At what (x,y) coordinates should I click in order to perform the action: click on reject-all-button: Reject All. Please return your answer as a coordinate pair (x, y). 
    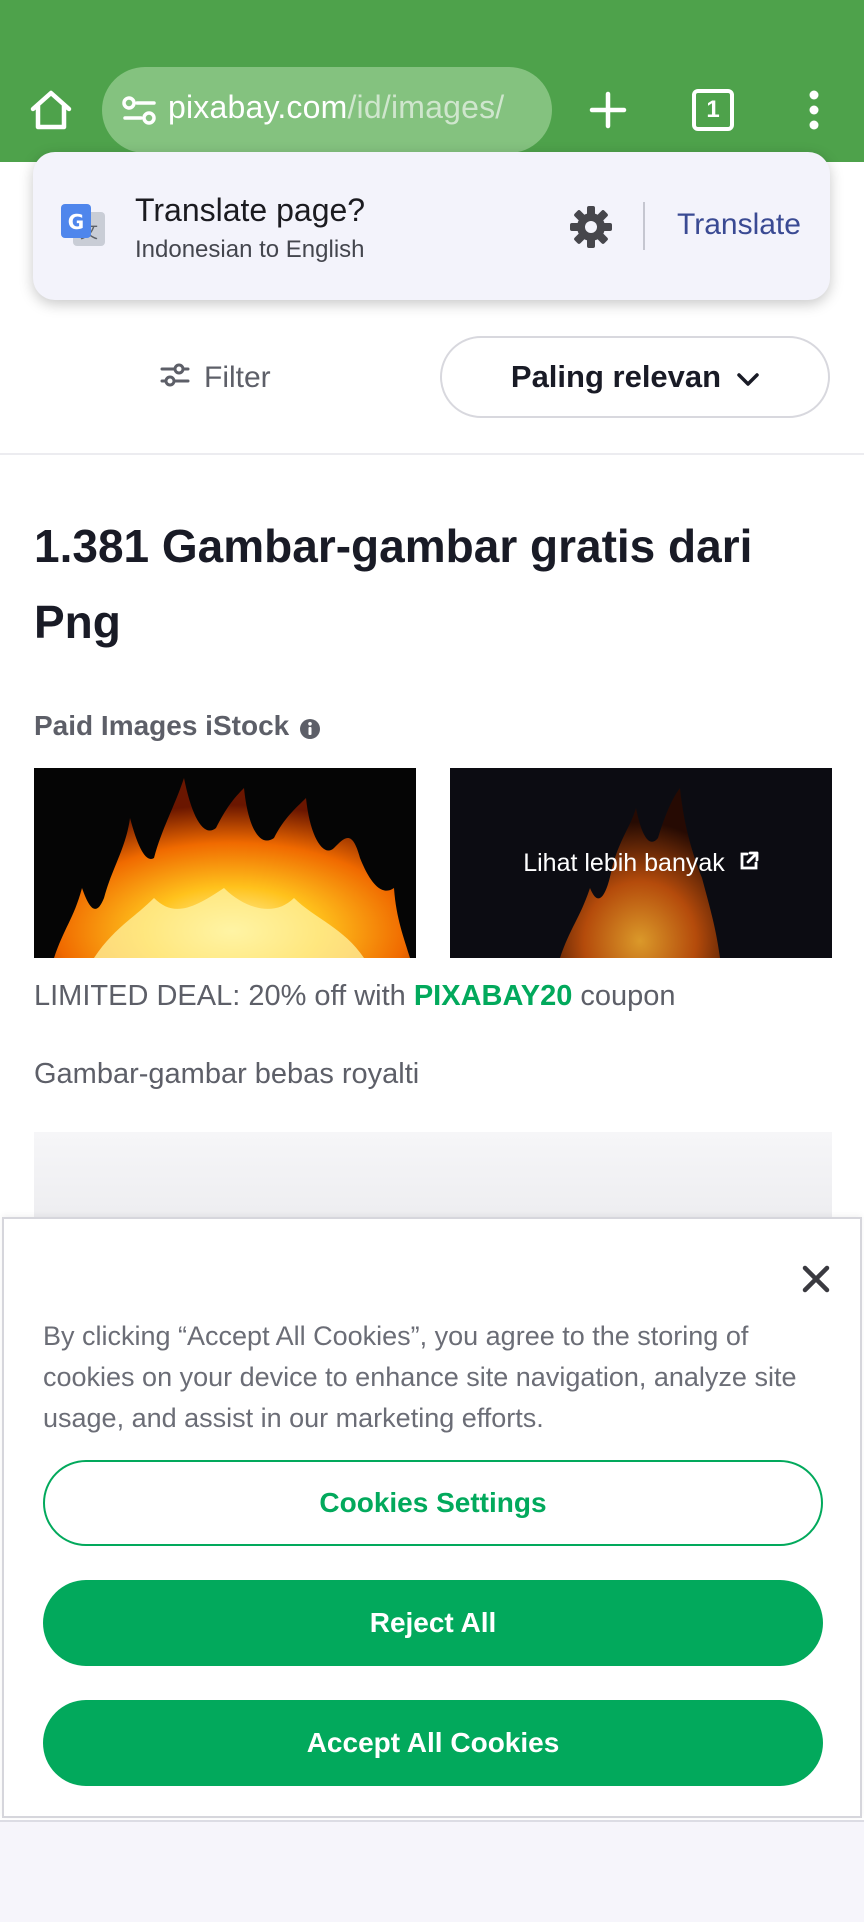
    Looking at the image, I should click on (433, 1623).